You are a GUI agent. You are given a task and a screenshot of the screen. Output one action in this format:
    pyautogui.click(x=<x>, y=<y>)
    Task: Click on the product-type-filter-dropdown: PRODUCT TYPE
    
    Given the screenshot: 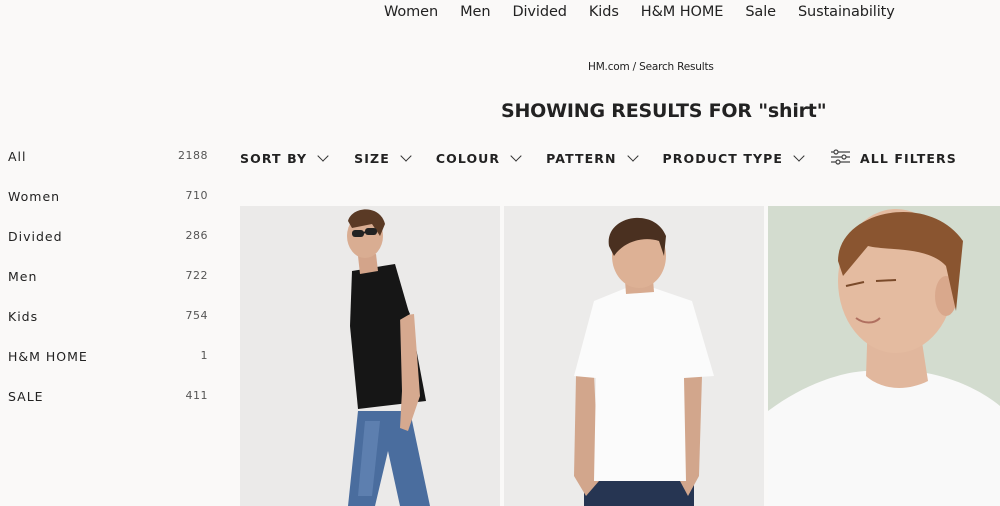 What is the action you would take?
    pyautogui.click(x=733, y=157)
    